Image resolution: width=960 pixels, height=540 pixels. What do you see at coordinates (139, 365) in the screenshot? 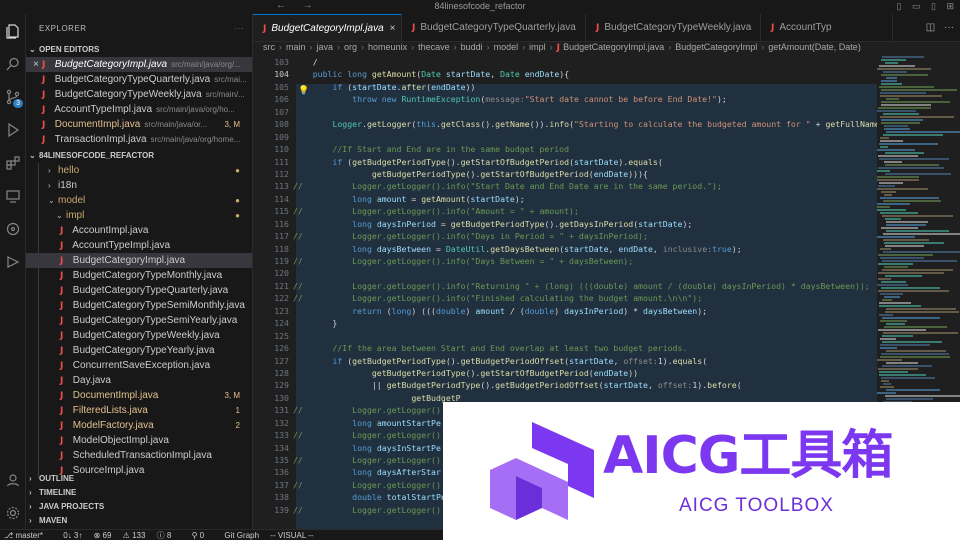
I see `tree-file: J ConcurrentSaveException.java` at bounding box center [139, 365].